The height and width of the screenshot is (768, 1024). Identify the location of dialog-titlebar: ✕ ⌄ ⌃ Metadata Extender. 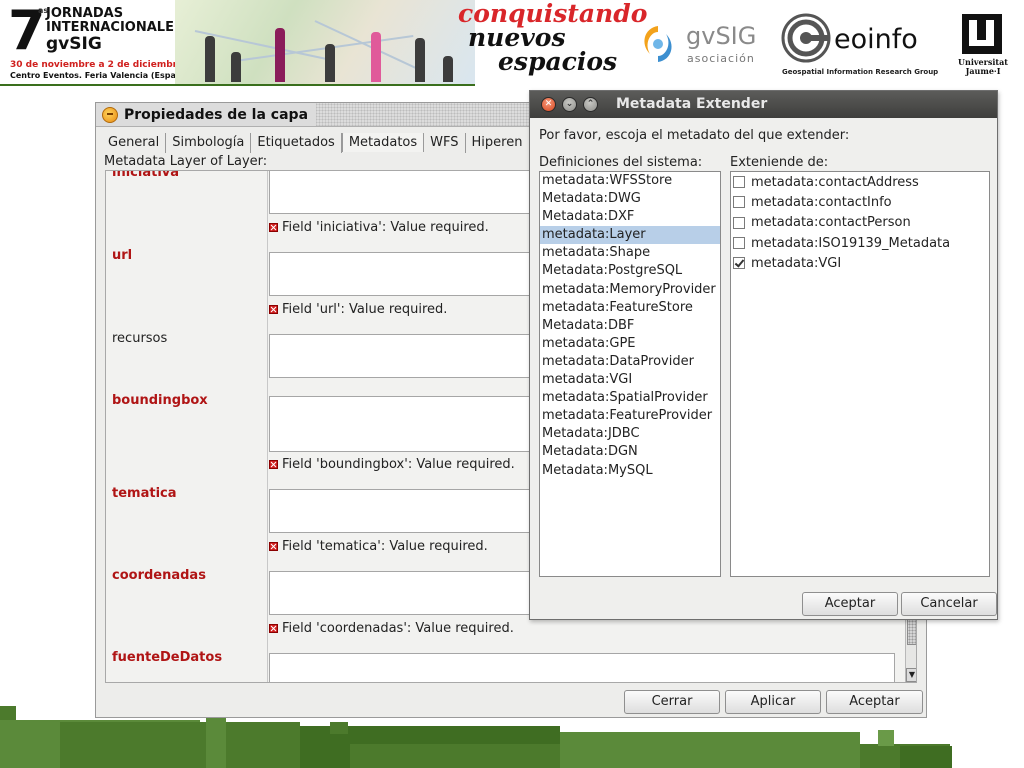
(763, 104).